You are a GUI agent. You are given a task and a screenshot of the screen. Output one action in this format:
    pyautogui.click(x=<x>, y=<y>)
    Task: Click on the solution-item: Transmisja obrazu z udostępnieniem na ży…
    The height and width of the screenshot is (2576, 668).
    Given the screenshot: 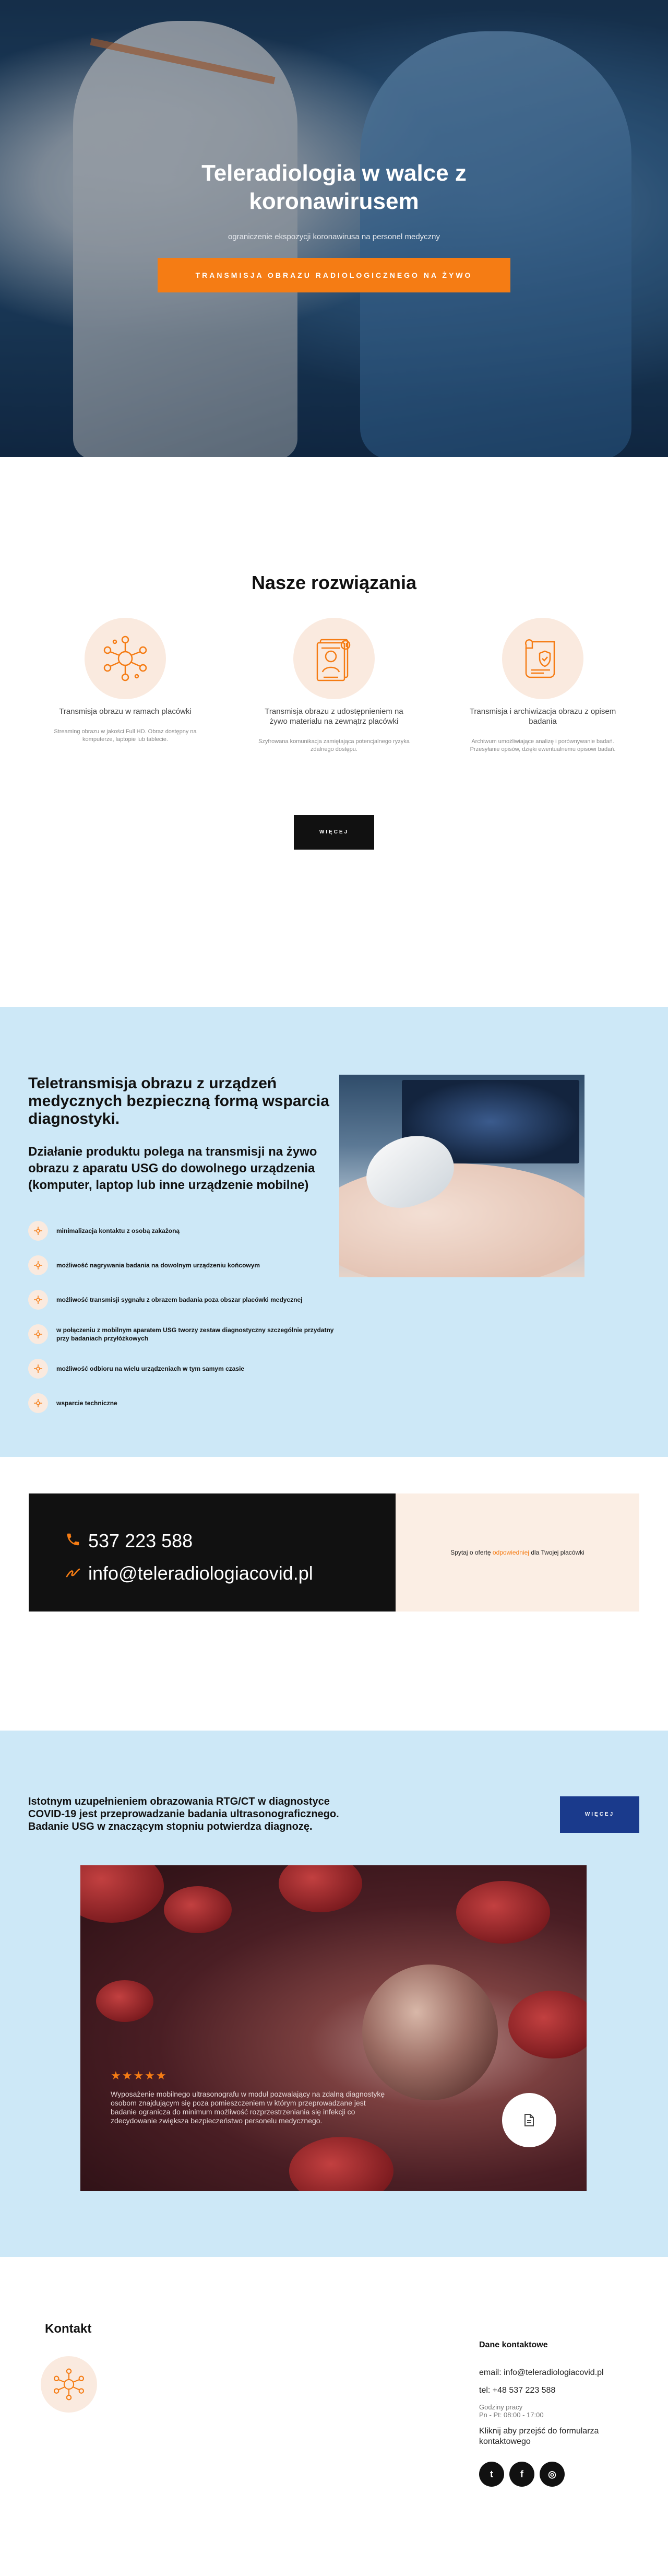 What is the action you would take?
    pyautogui.click(x=334, y=686)
    